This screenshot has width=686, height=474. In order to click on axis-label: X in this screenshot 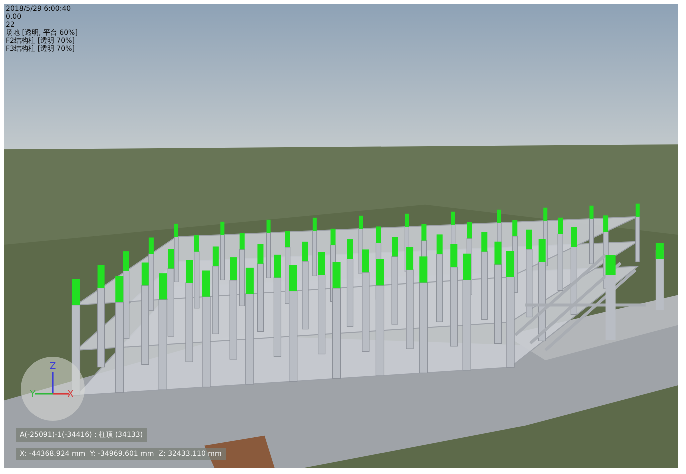, I will do `click(71, 395)`.